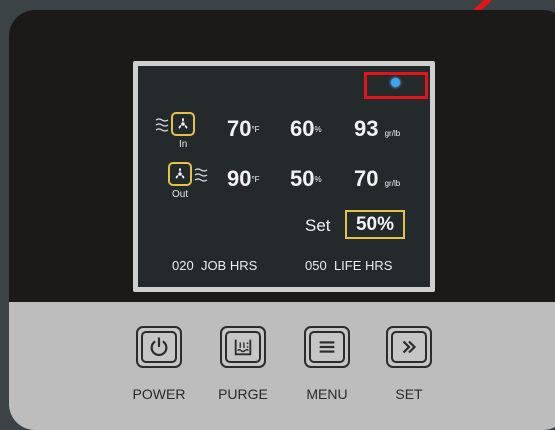 The image size is (555, 430). I want to click on out-humidity: 50%, so click(306, 178).